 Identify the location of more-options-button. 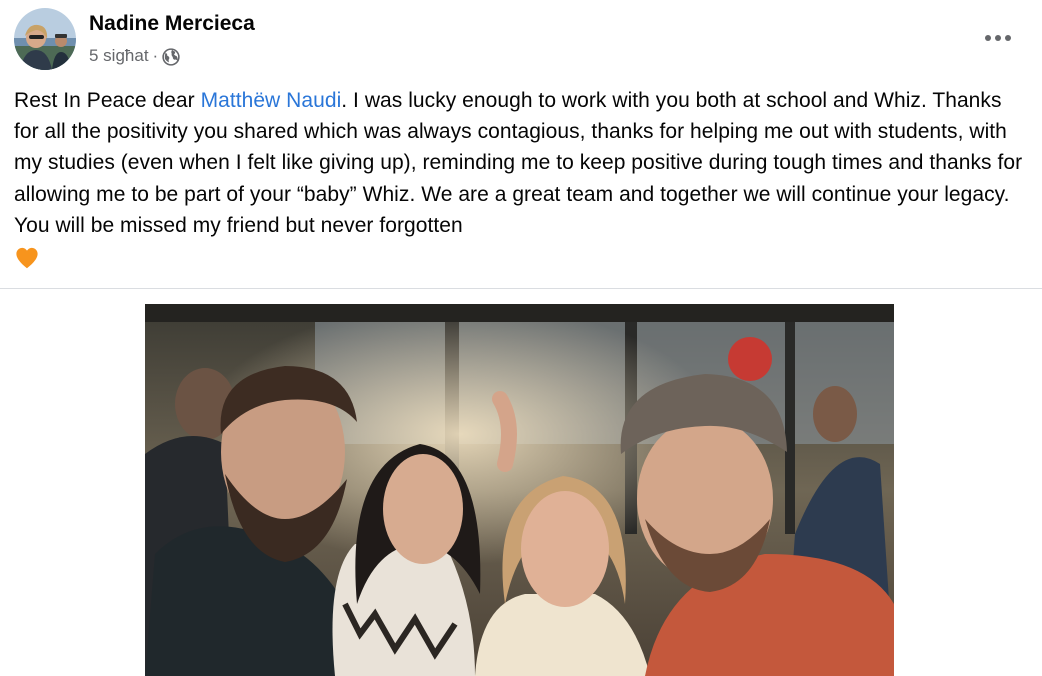
(998, 38).